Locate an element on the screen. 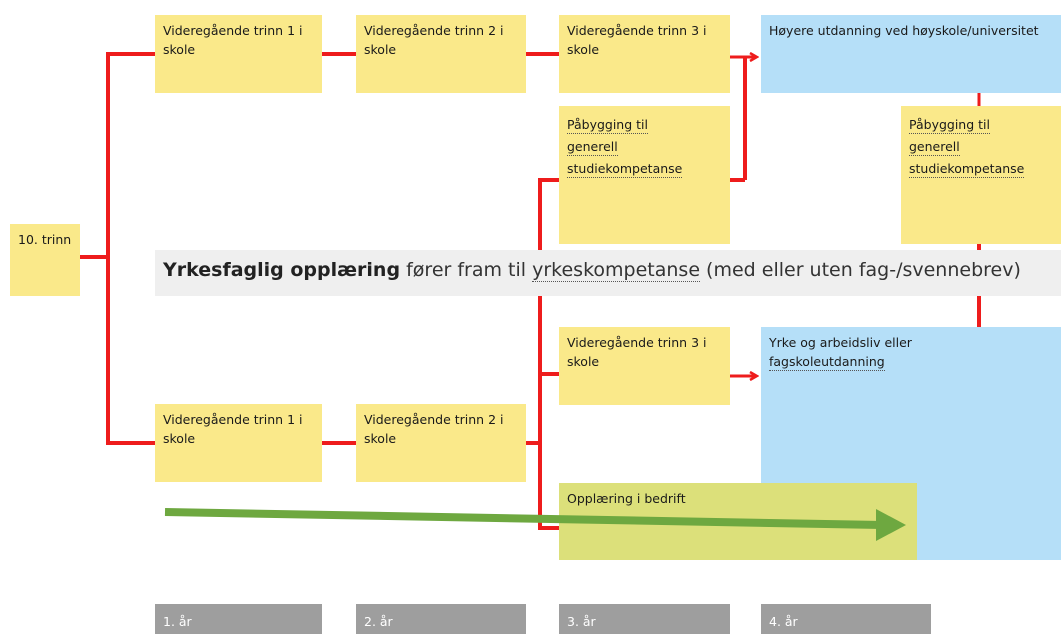 This screenshot has width=1061, height=634. pabygging-right-line3: studiekompetanse is located at coordinates (967, 169).